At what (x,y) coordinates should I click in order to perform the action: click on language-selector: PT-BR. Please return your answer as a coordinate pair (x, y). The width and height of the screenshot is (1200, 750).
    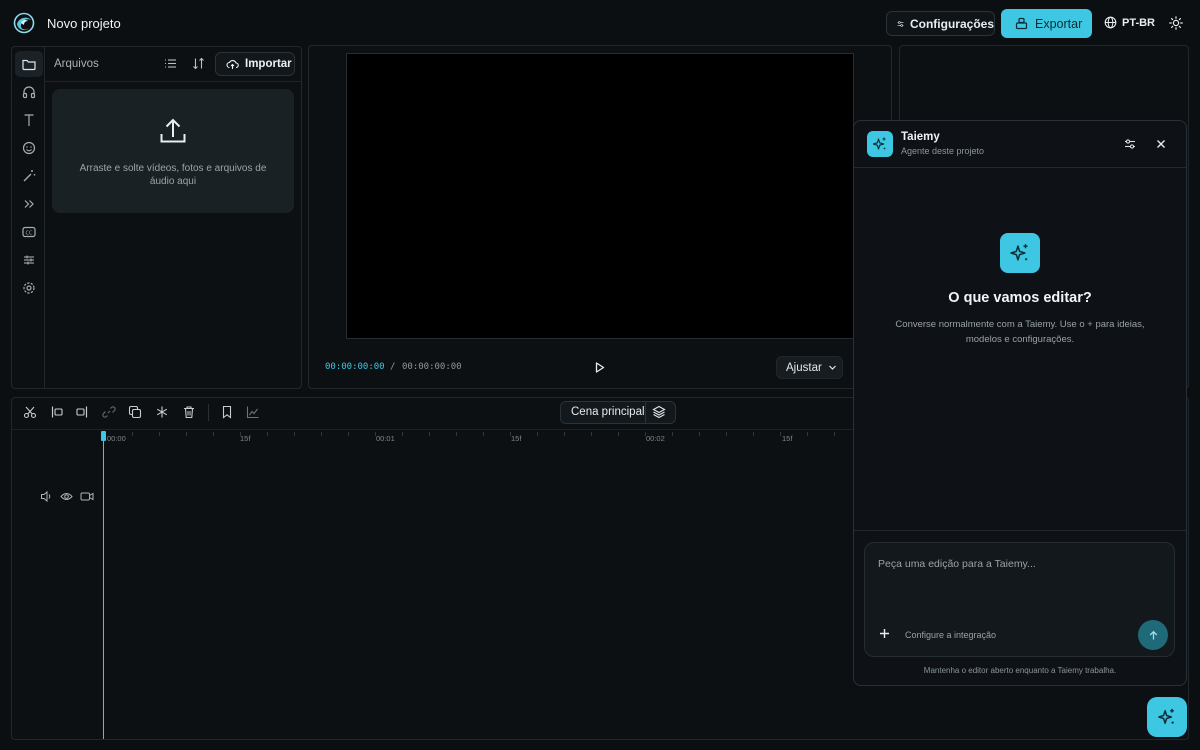
    Looking at the image, I should click on (1129, 22).